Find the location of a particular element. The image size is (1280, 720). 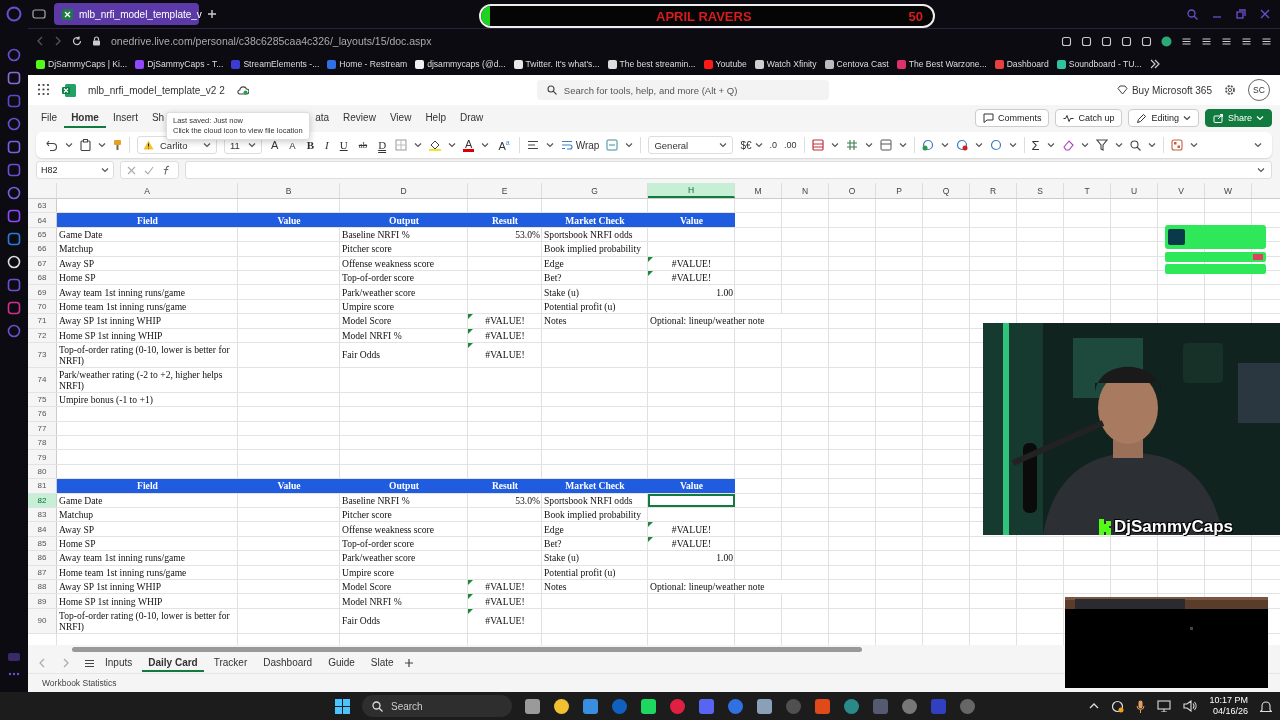

row-number: 83 is located at coordinates (42, 515).